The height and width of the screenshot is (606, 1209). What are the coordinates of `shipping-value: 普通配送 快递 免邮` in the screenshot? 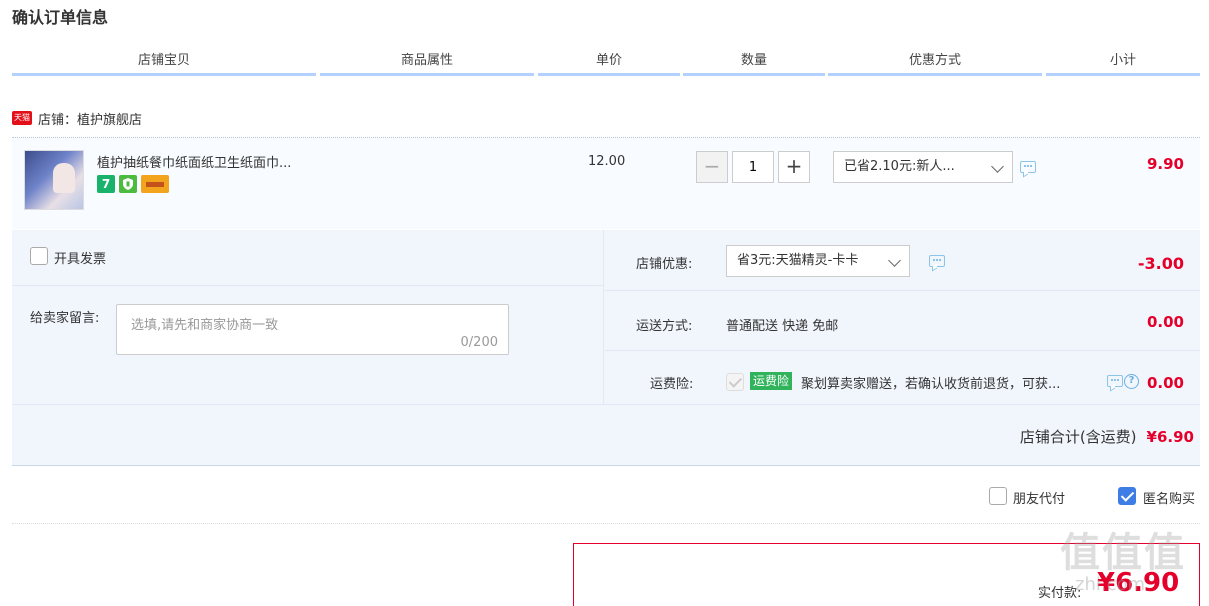 It's located at (782, 326).